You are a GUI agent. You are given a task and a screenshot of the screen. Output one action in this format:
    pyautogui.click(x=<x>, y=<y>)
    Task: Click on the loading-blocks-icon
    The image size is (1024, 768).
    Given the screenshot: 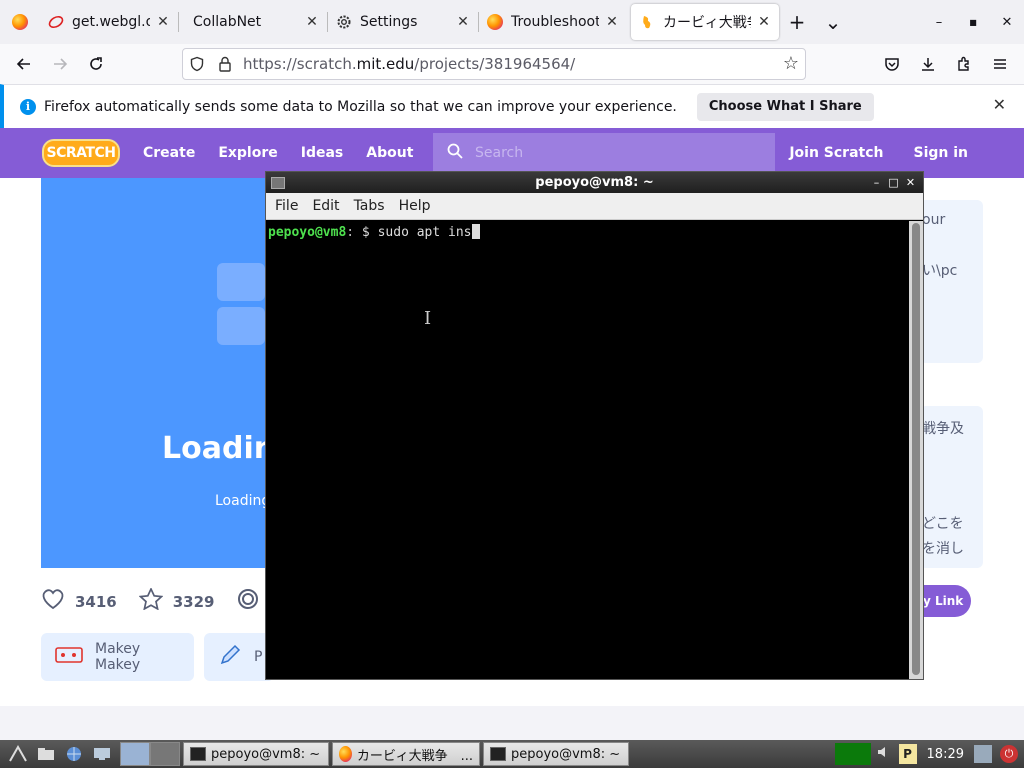 What is the action you would take?
    pyautogui.click(x=242, y=308)
    